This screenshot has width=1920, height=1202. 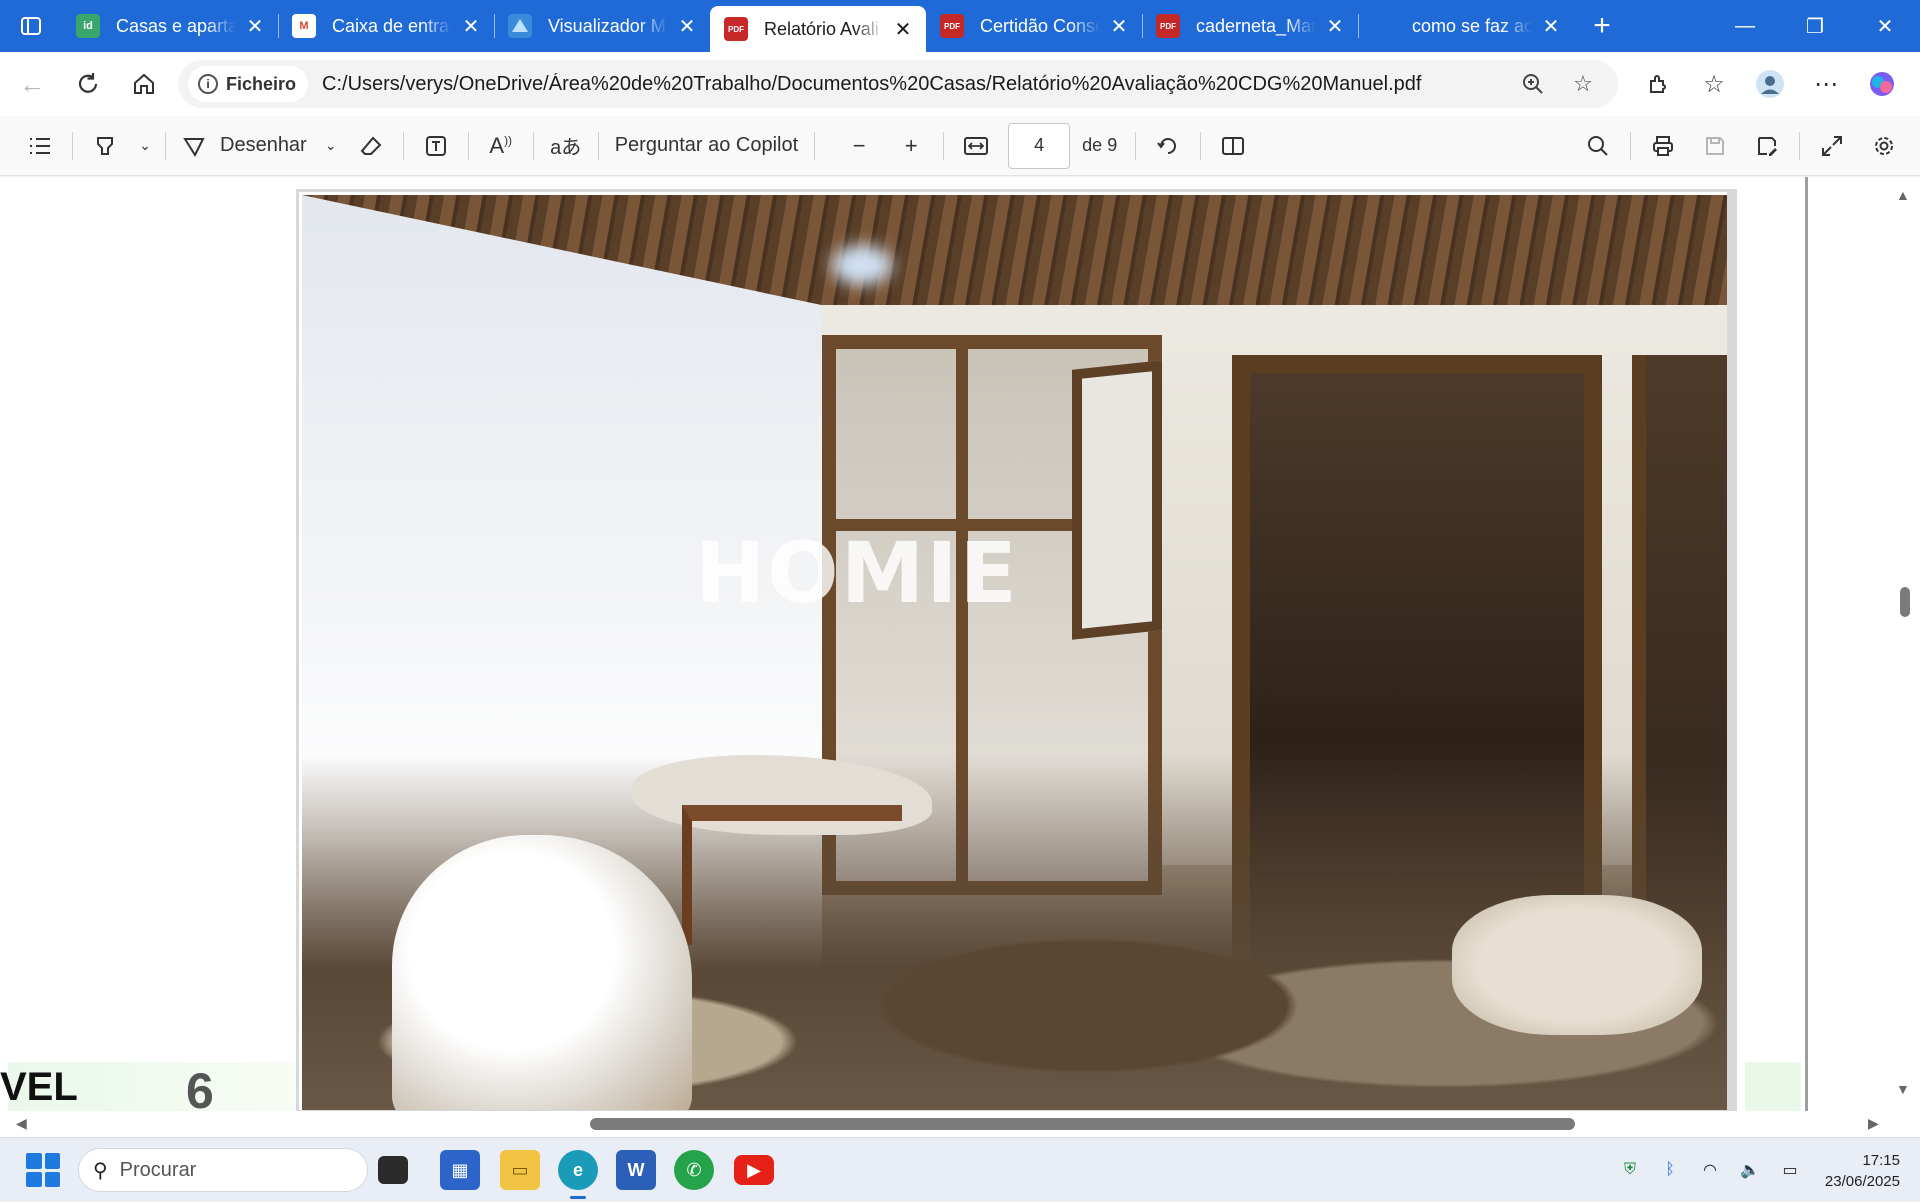 I want to click on word-icon: W, so click(x=636, y=1170).